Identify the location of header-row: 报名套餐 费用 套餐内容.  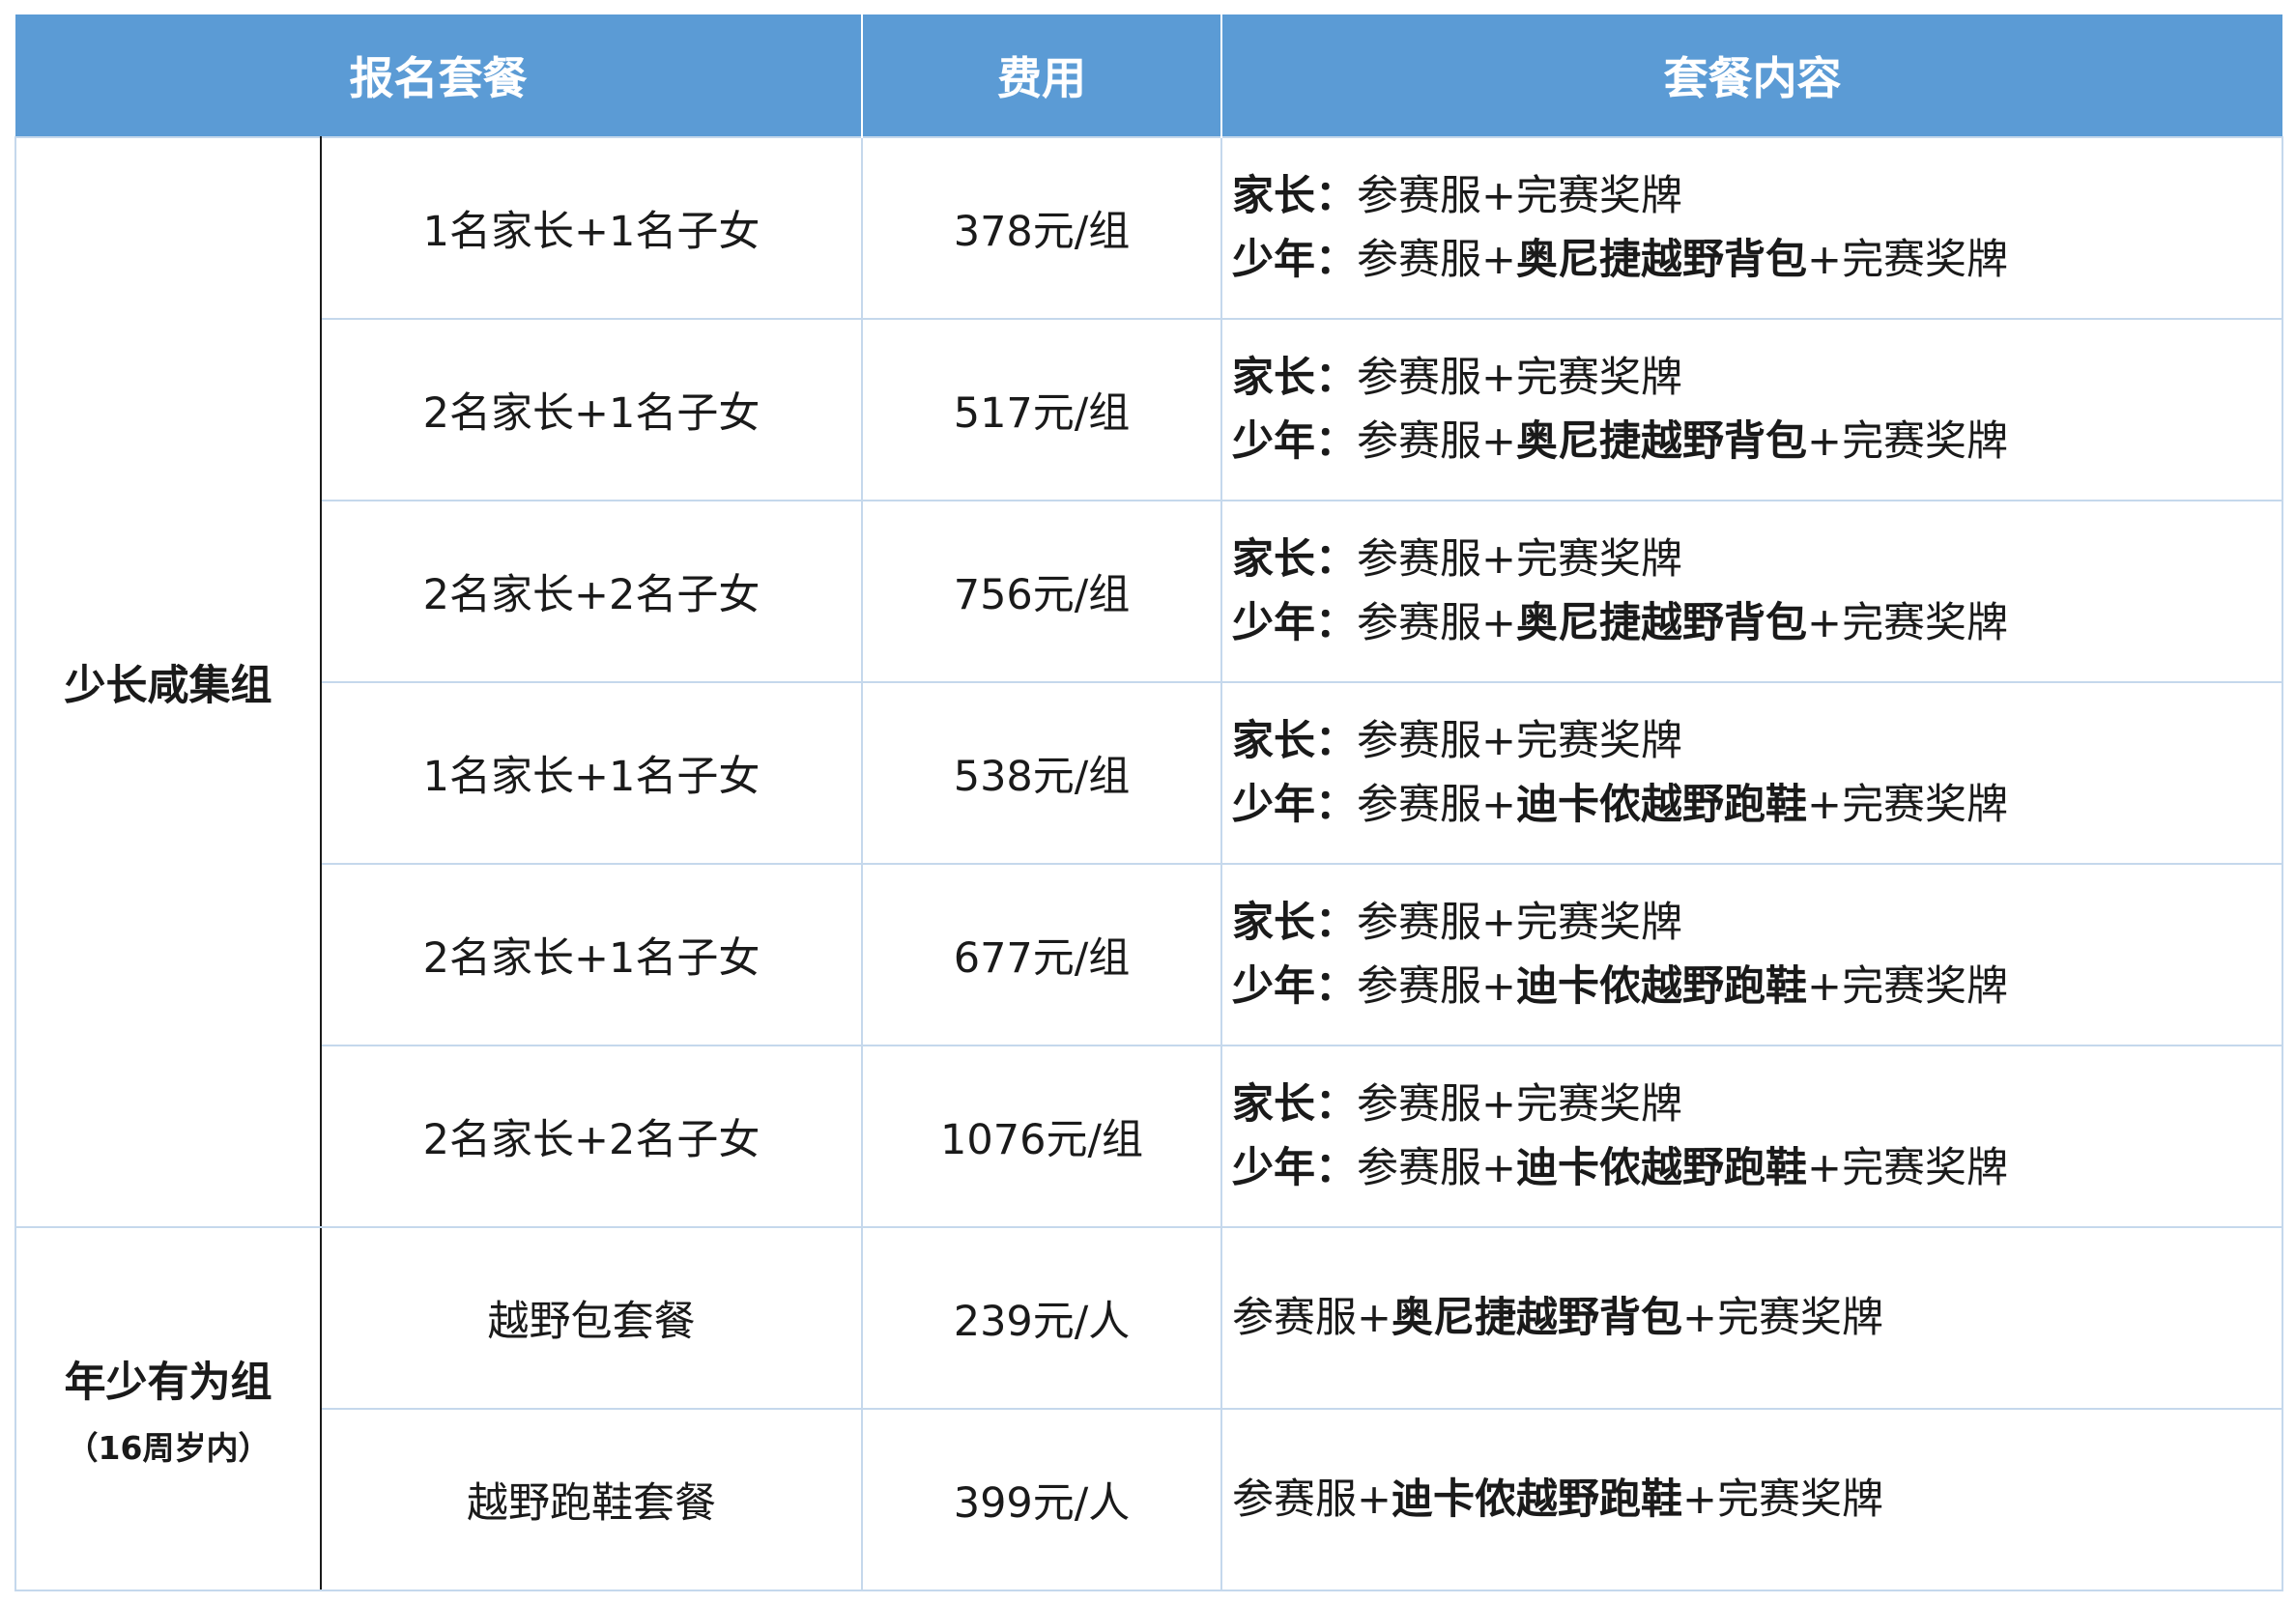
(1148, 75).